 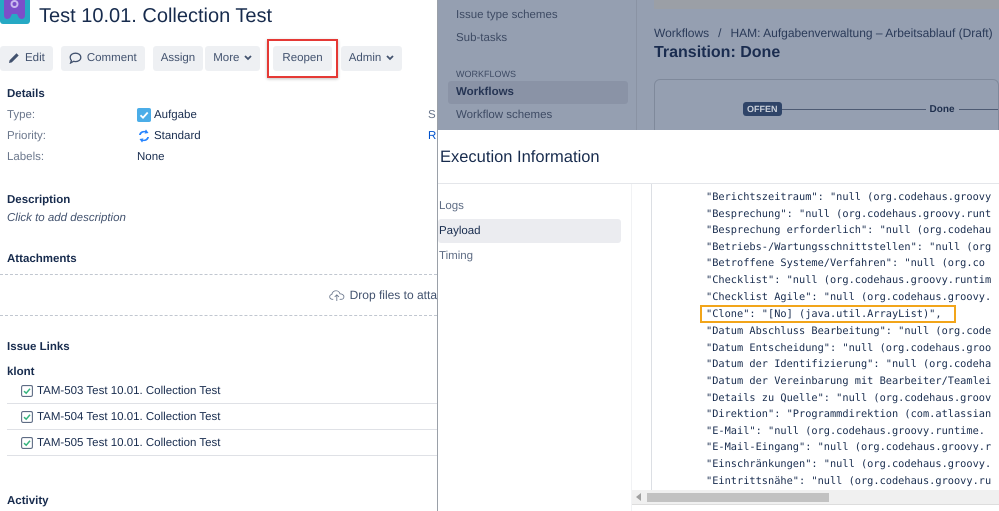 I want to click on sidebar-heading: WORKFLOWS, so click(x=486, y=74).